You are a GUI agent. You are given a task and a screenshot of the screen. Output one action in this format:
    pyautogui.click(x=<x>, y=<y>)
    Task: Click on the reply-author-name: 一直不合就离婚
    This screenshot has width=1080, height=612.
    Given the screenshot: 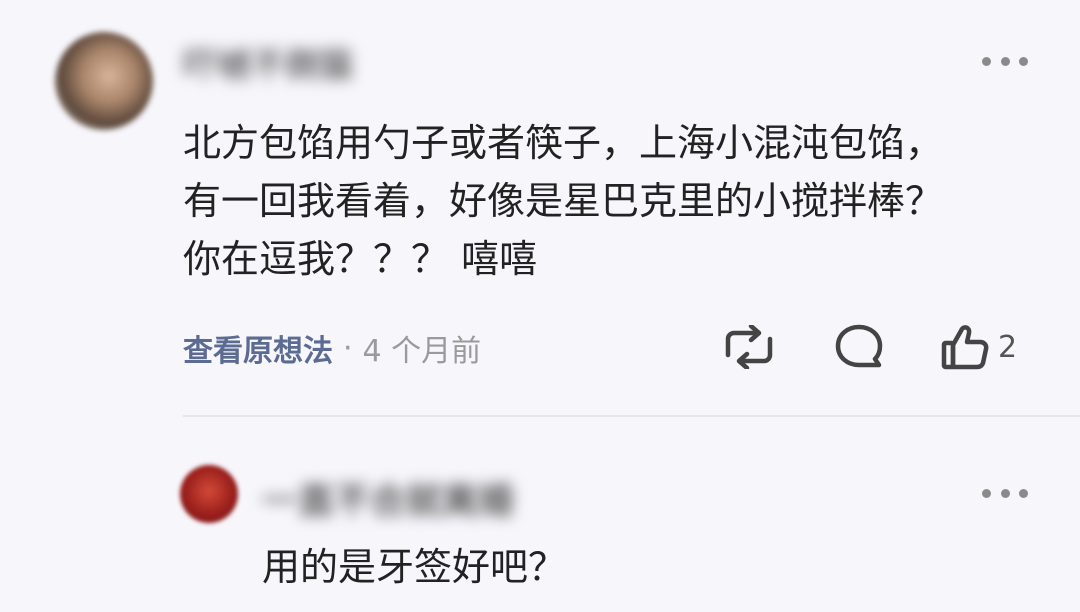 What is the action you would take?
    pyautogui.click(x=388, y=498)
    